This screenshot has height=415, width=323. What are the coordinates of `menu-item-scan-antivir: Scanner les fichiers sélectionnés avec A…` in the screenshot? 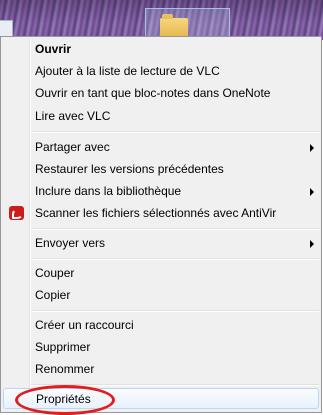 It's located at (161, 213).